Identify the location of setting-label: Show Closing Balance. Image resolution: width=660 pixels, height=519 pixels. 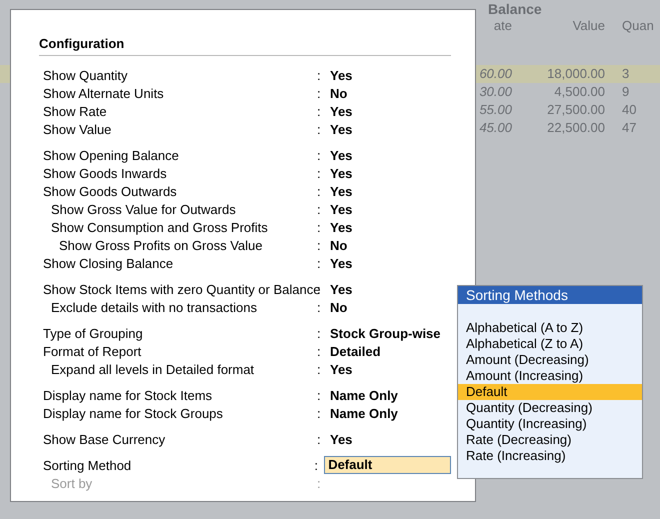
(108, 263).